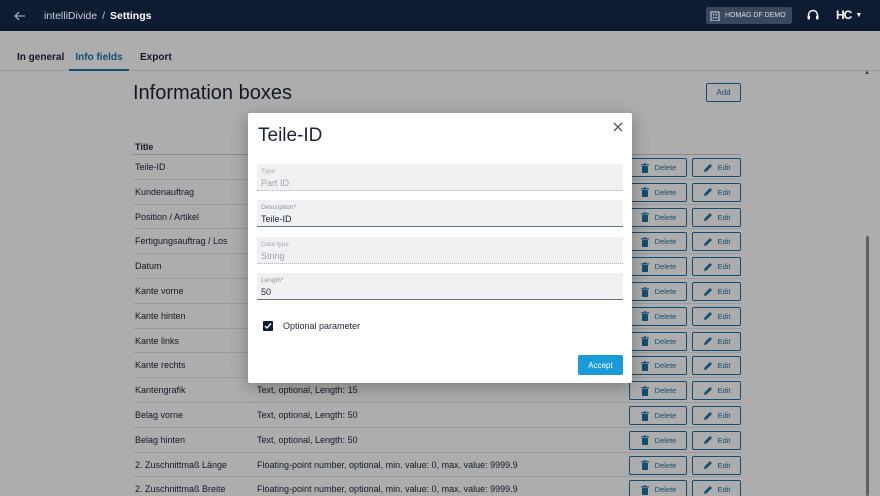  What do you see at coordinates (321, 326) in the screenshot?
I see `optional-parameter-label: Optional parameter` at bounding box center [321, 326].